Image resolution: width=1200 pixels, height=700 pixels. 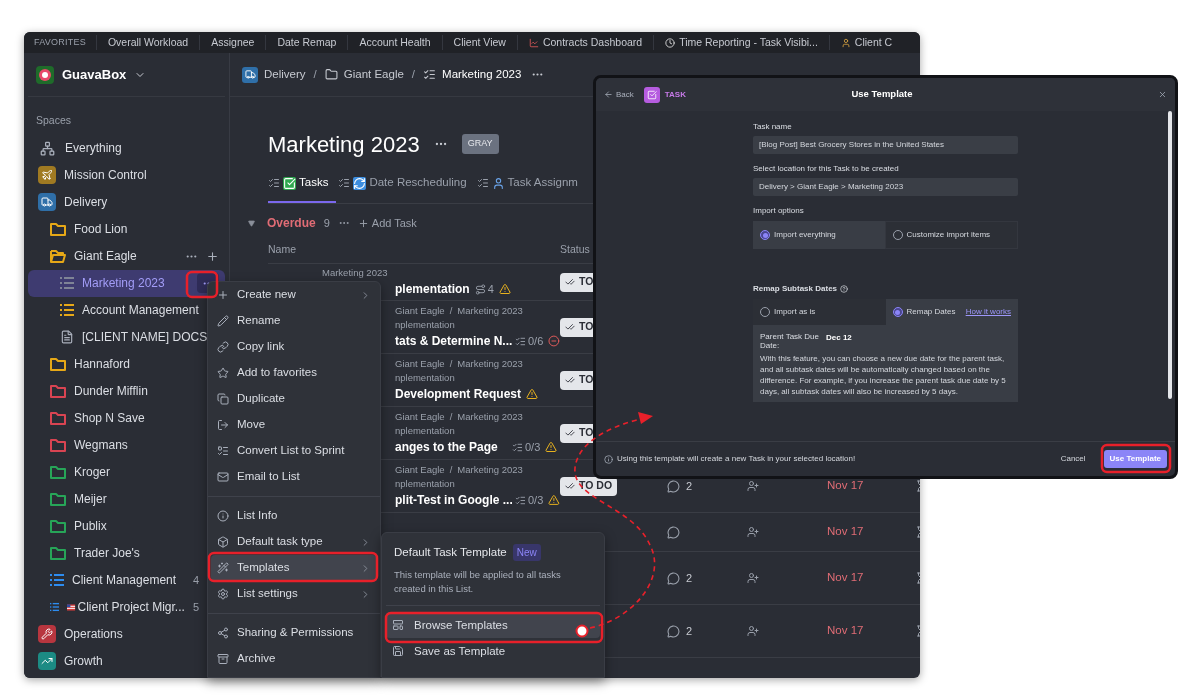 I want to click on favorite-tab: Client View, so click(x=479, y=42).